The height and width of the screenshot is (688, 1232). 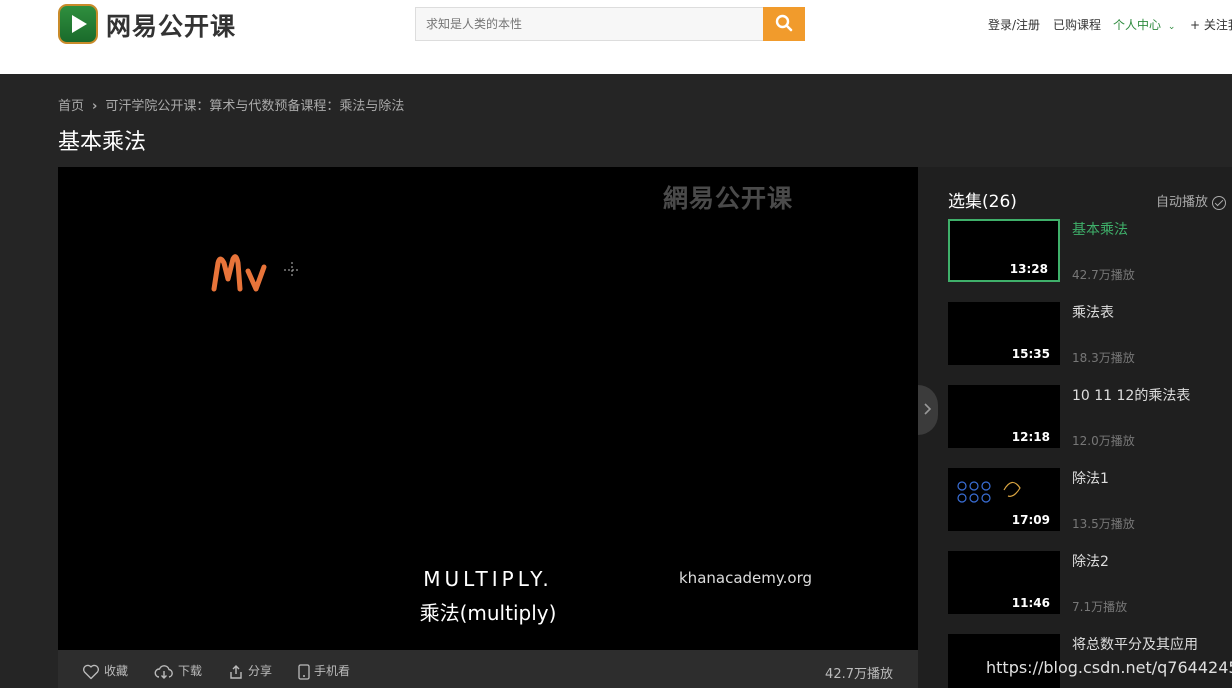 I want to click on favorite-button: 收藏, so click(x=105, y=671).